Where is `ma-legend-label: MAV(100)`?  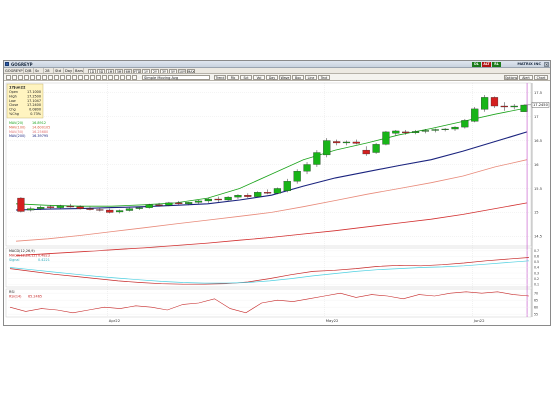
ma-legend-label: MAV(100) is located at coordinates (17, 127).